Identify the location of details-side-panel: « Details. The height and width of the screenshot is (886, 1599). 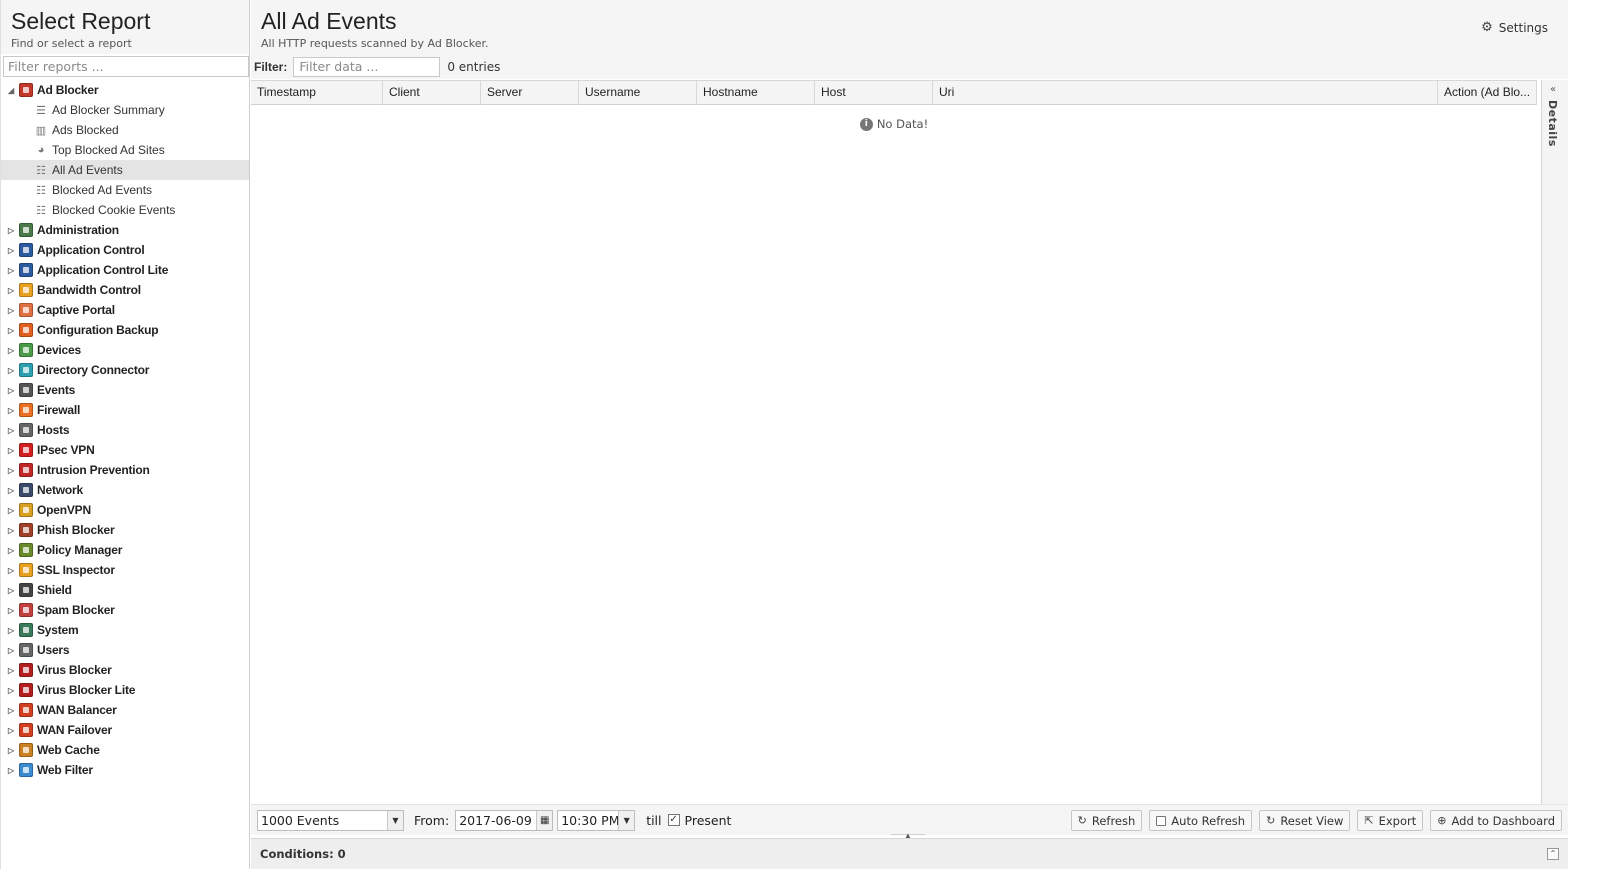
(1554, 442).